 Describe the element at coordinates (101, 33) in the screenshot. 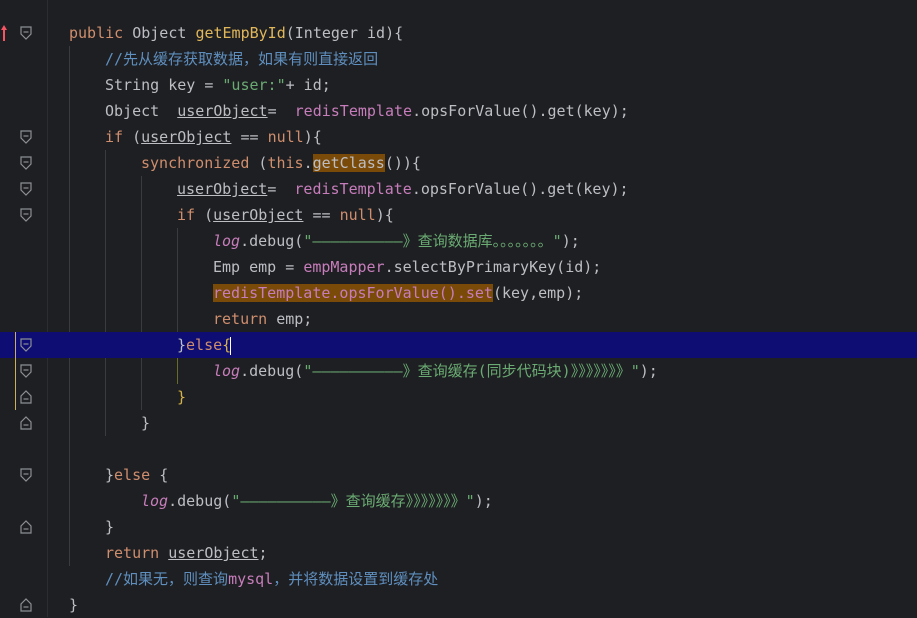

I see `code-token: public` at that location.